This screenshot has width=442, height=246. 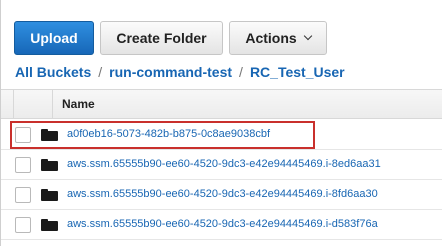 I want to click on actions-dropdown-button: Actions, so click(x=278, y=38).